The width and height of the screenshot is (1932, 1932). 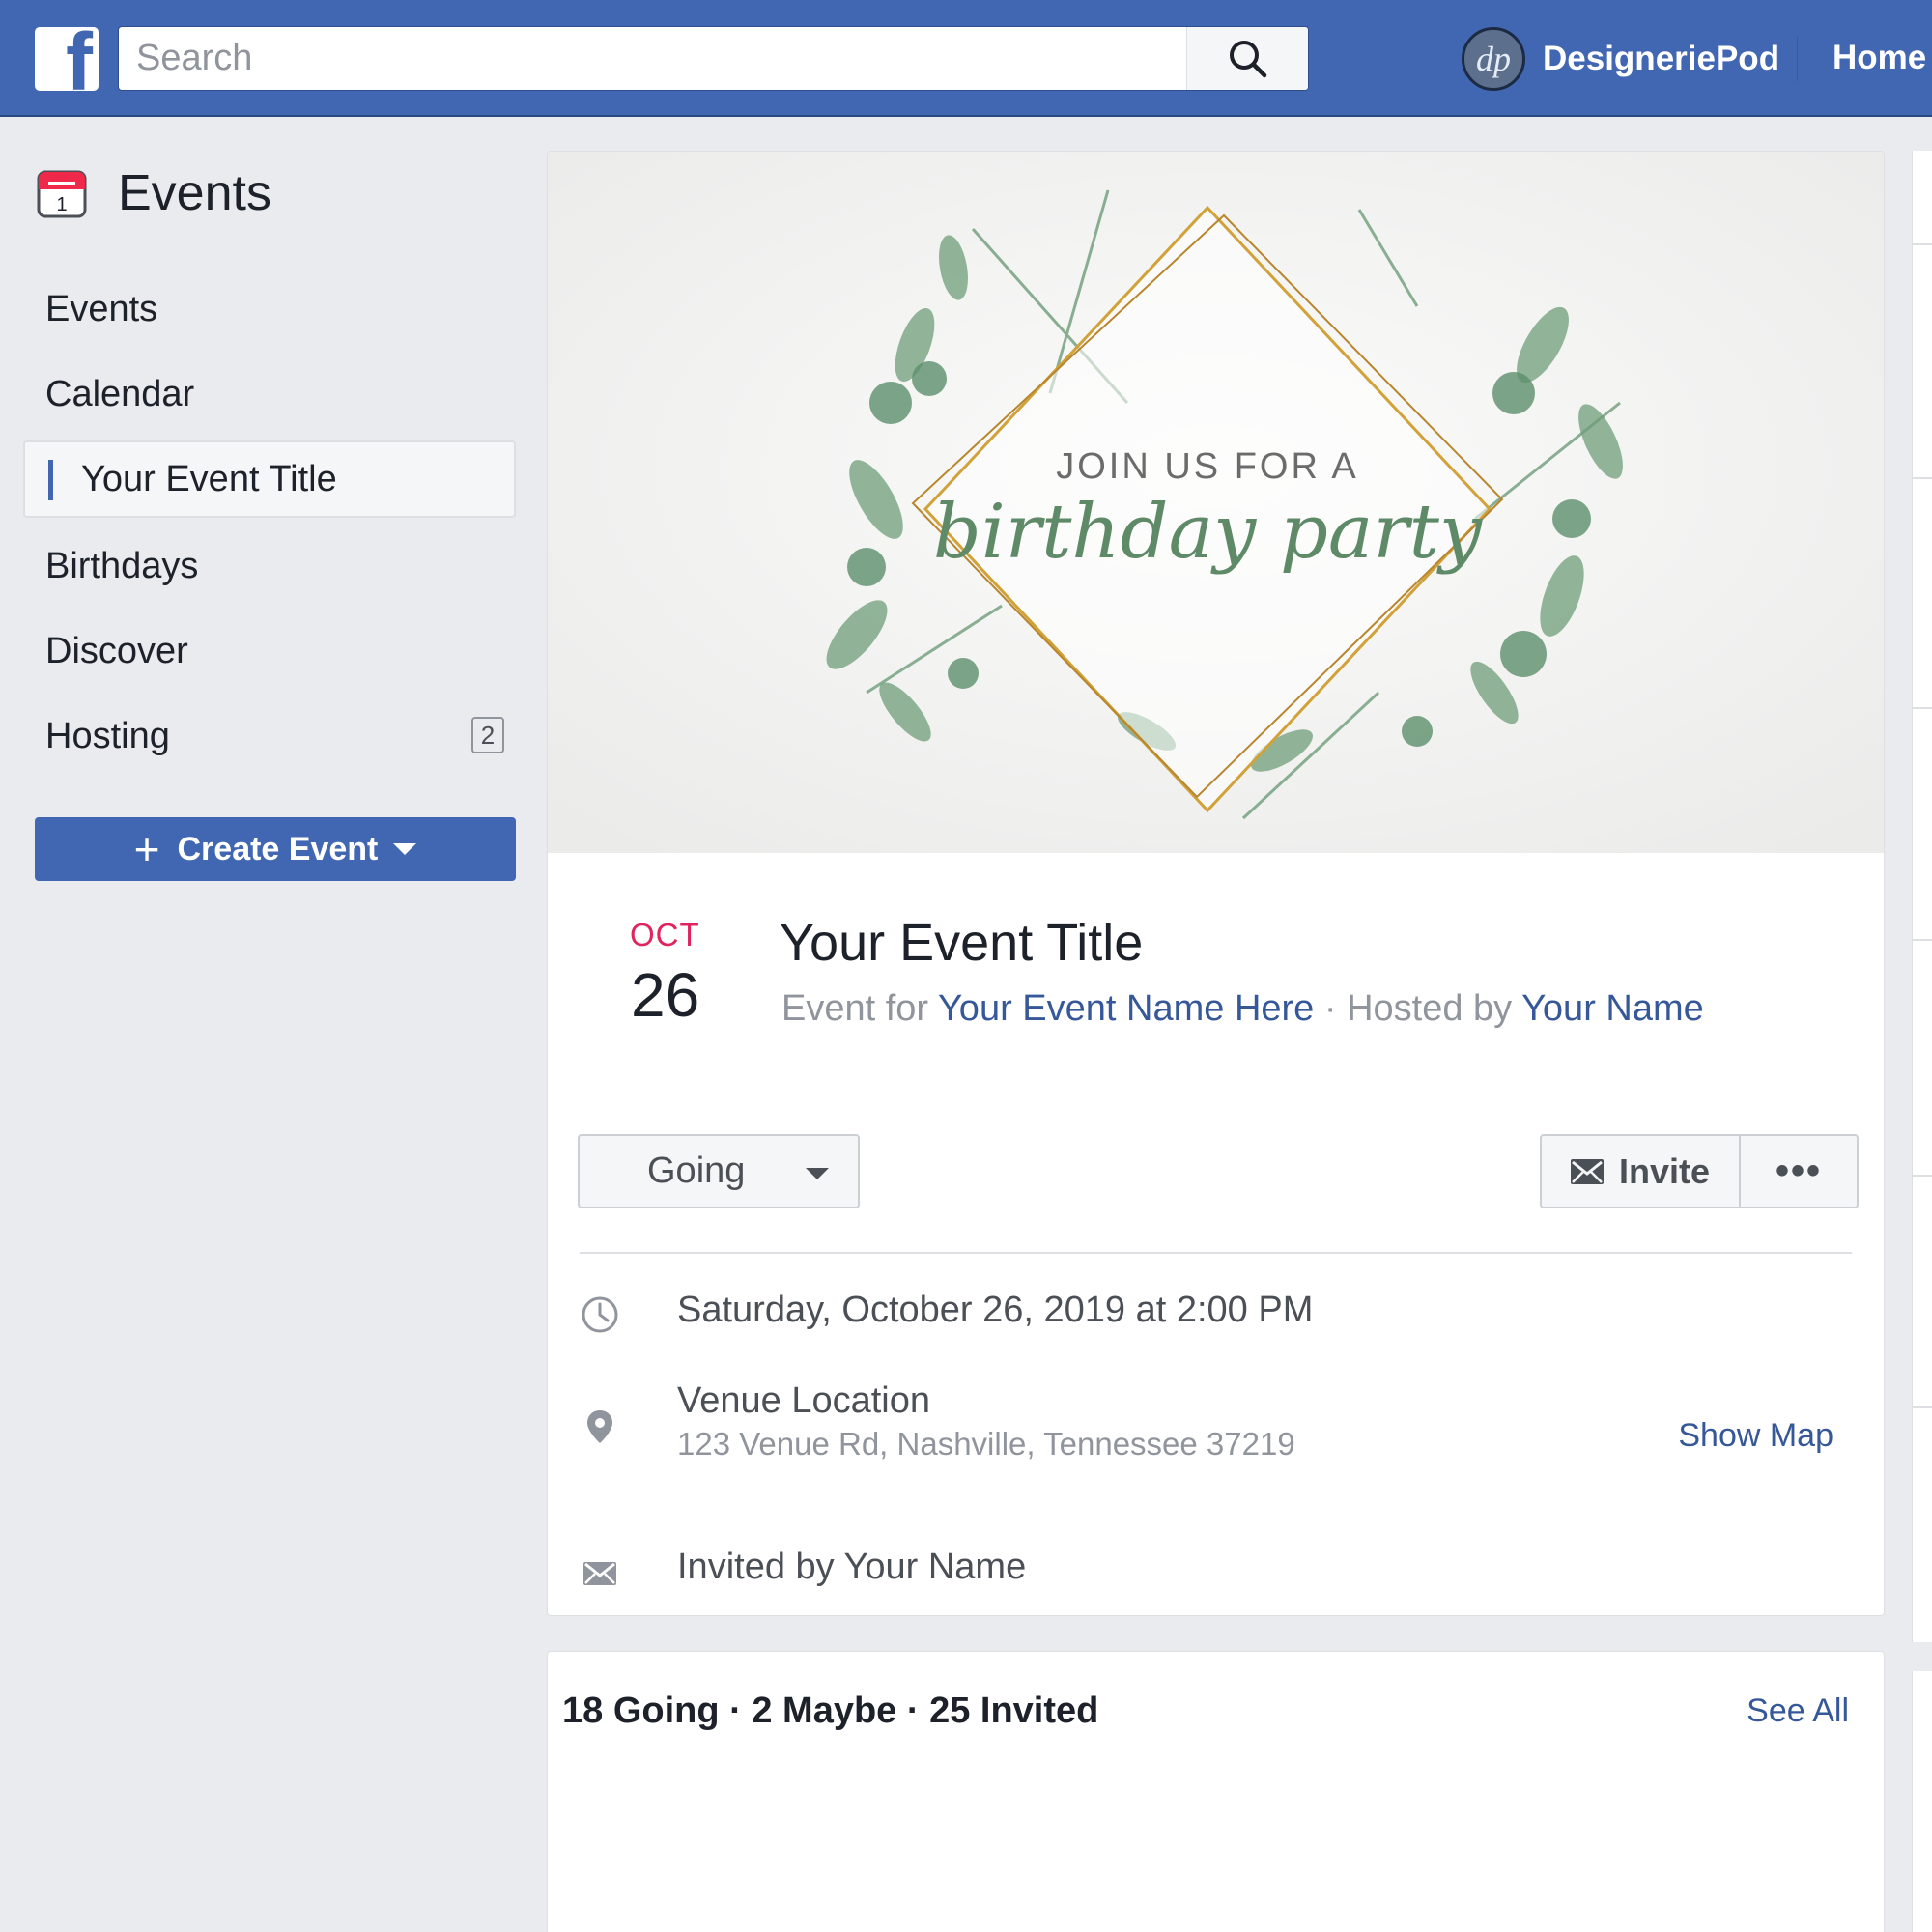 I want to click on sidebar-title: Events, so click(x=194, y=193).